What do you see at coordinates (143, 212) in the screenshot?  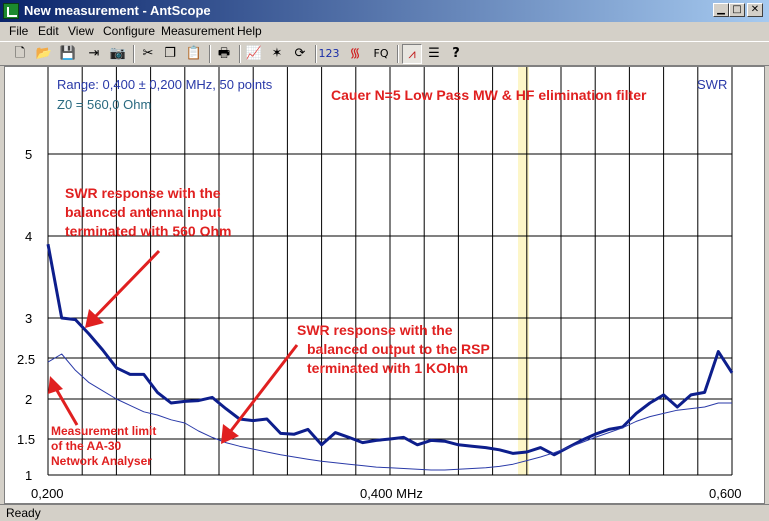 I see `annotation-line: balanced antenna input` at bounding box center [143, 212].